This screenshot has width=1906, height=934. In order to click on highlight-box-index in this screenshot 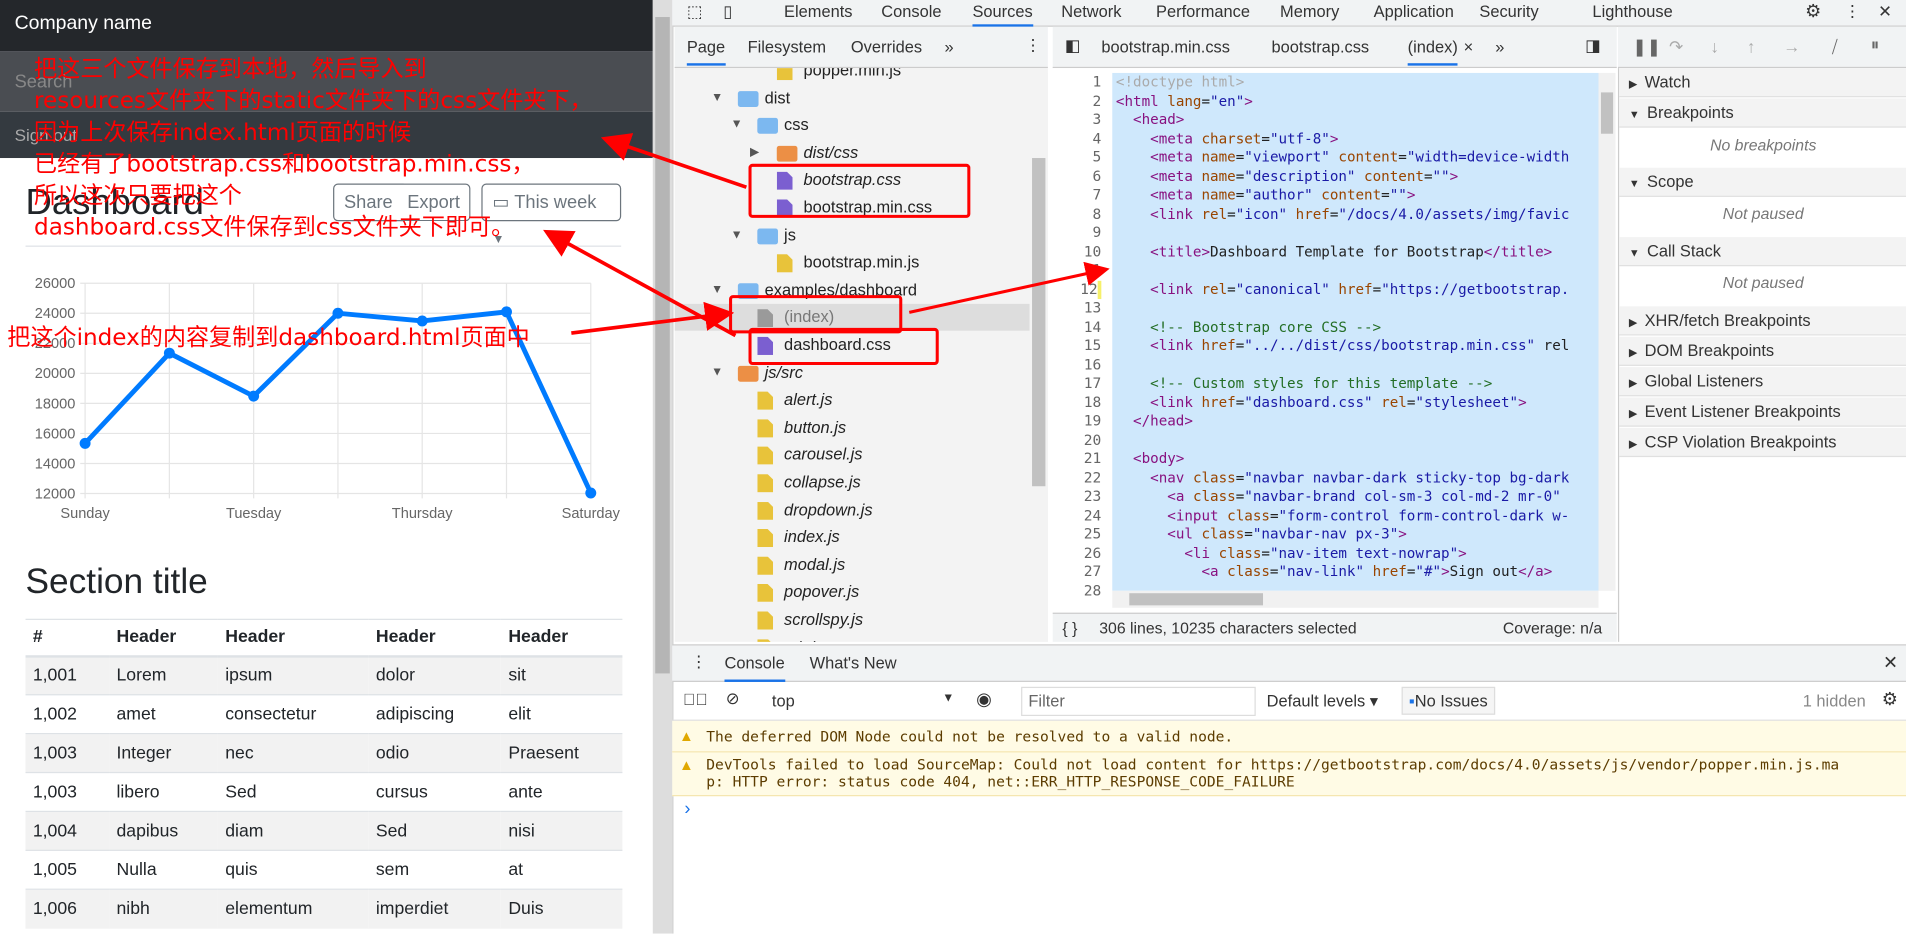, I will do `click(816, 314)`.